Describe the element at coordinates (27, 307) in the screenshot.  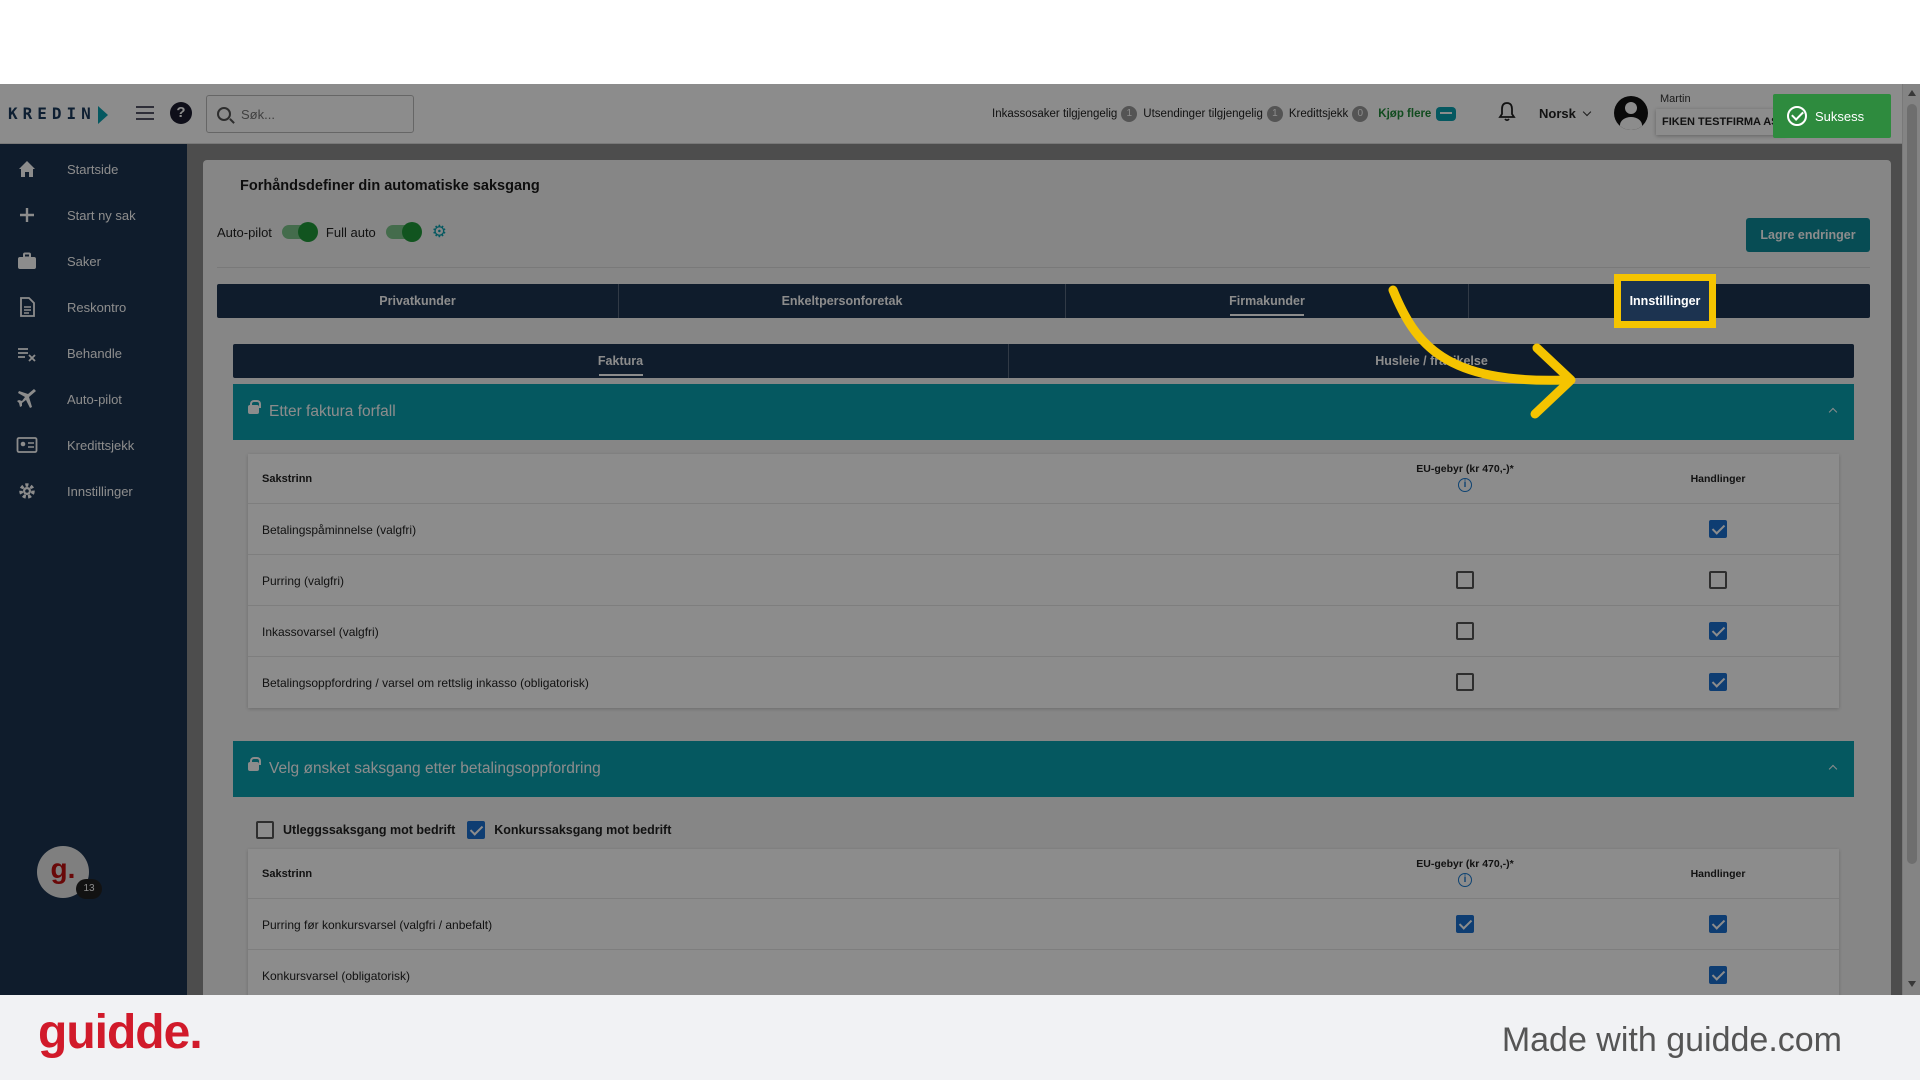
I see `document-icon` at that location.